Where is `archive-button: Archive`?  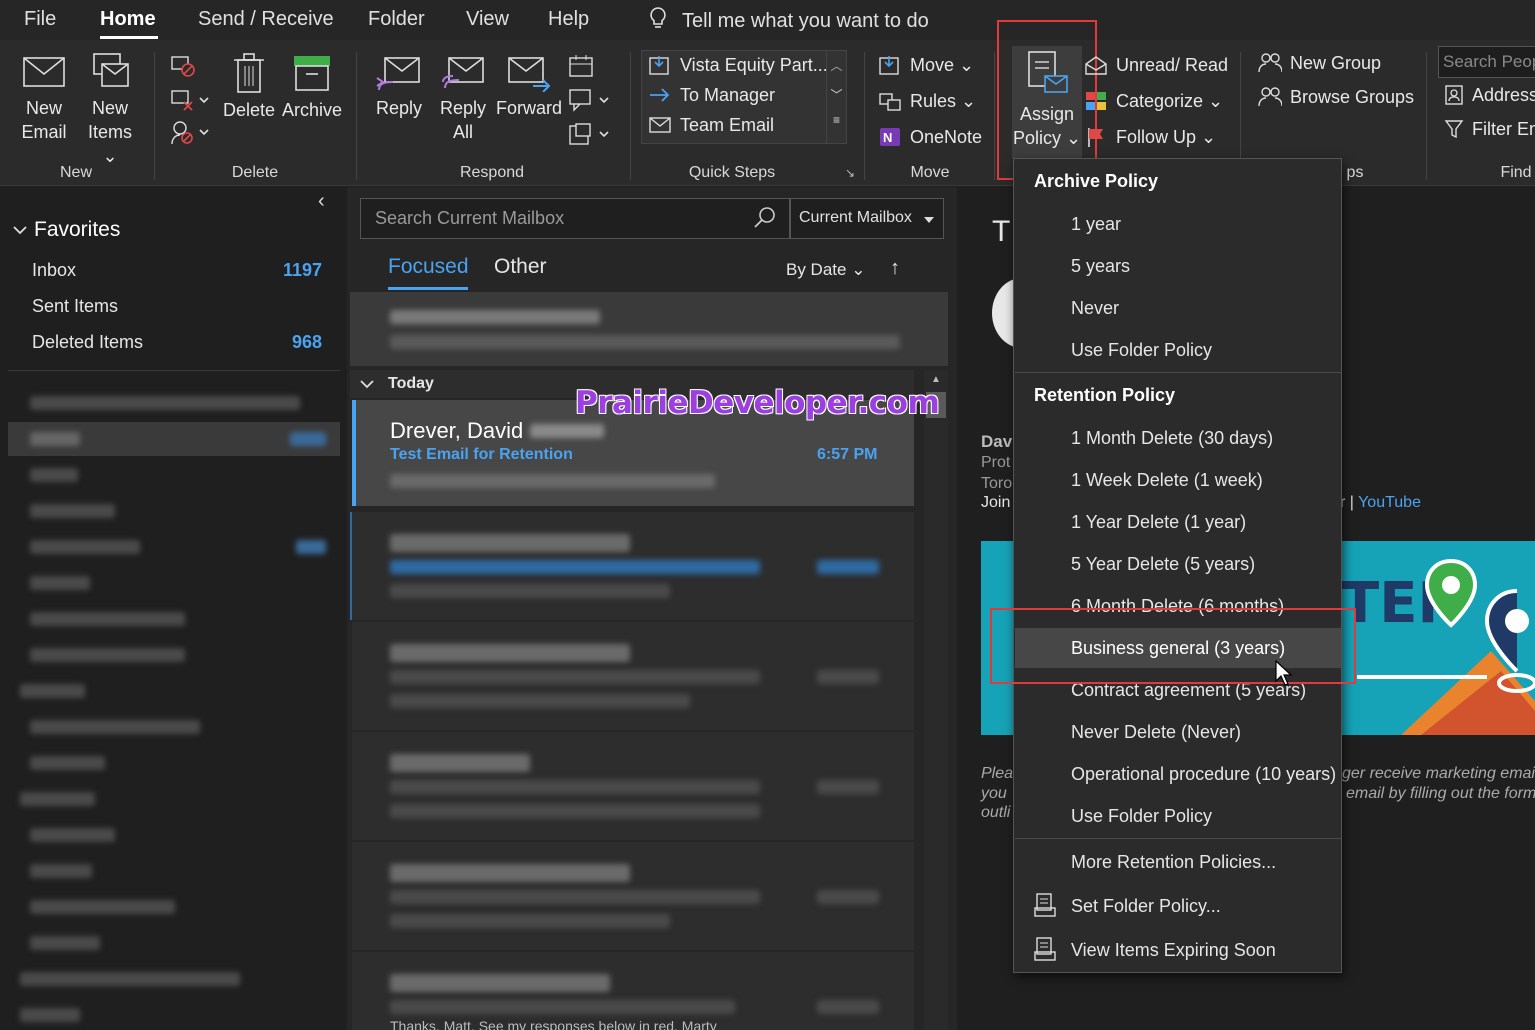
archive-button: Archive is located at coordinates (312, 87).